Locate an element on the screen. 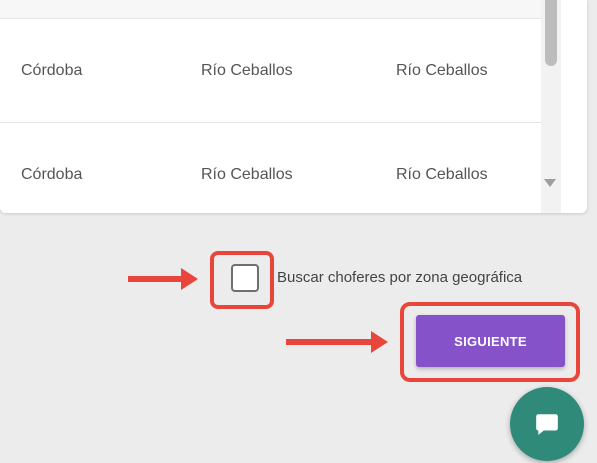 This screenshot has height=463, width=597. chat-bubble-icon is located at coordinates (547, 424).